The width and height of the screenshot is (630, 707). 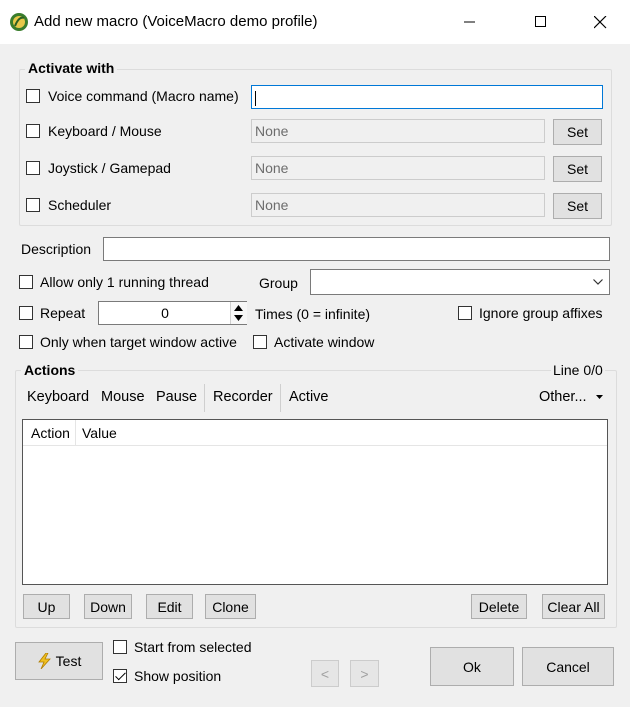 What do you see at coordinates (193, 647) in the screenshot?
I see `start-from-selected-label: Start from selected` at bounding box center [193, 647].